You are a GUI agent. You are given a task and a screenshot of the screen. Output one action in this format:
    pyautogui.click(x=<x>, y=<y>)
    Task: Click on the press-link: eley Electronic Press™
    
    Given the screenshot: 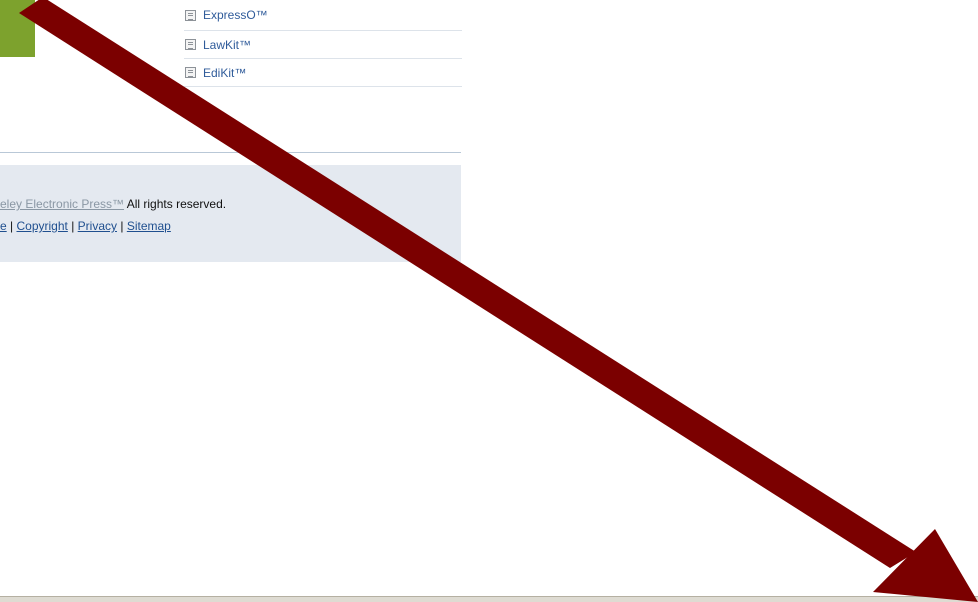 What is the action you would take?
    pyautogui.click(x=62, y=204)
    